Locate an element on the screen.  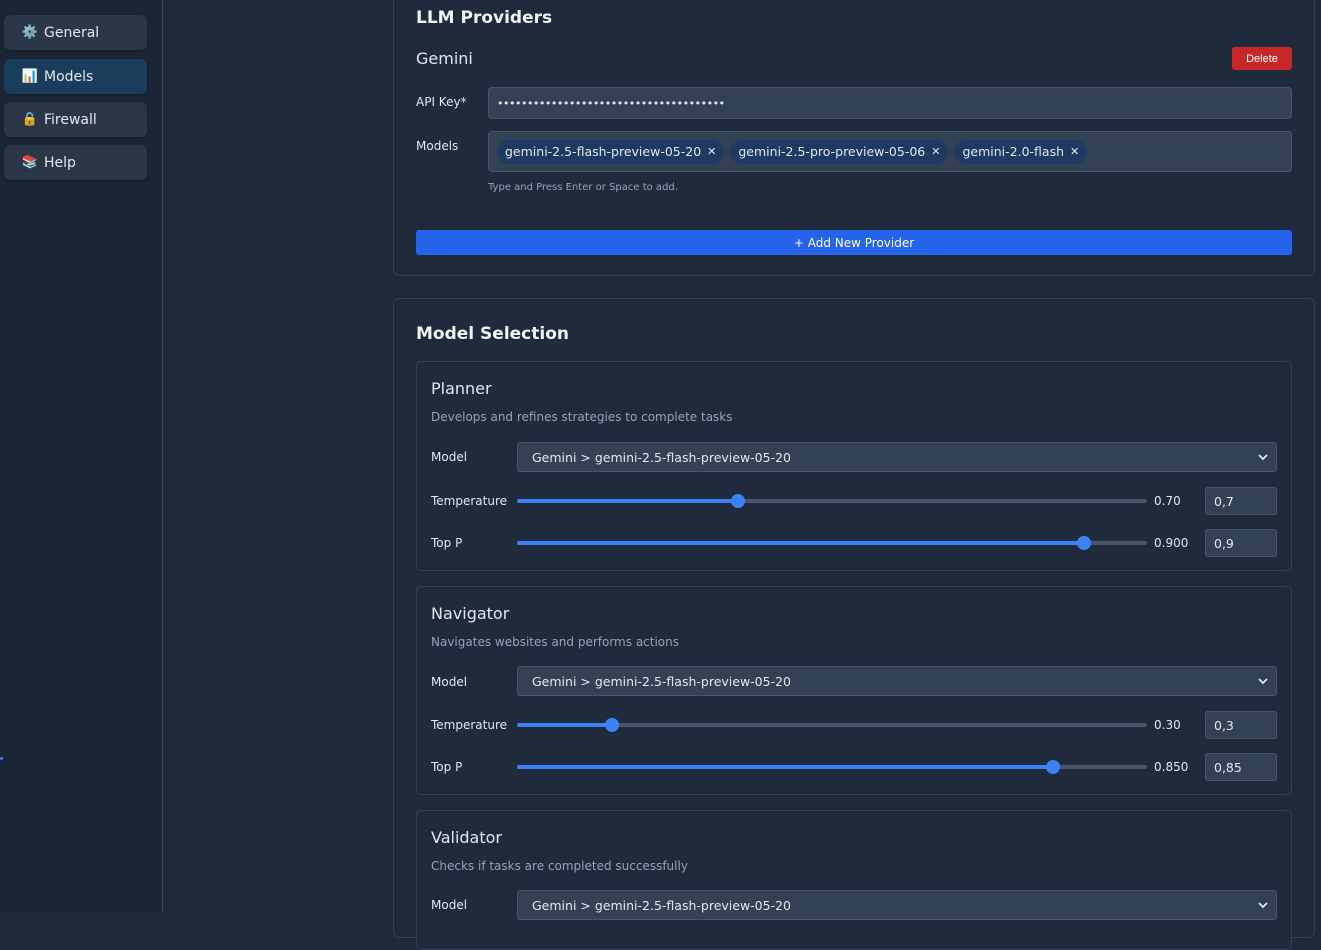
sidebar-item-label: Models is located at coordinates (69, 76).